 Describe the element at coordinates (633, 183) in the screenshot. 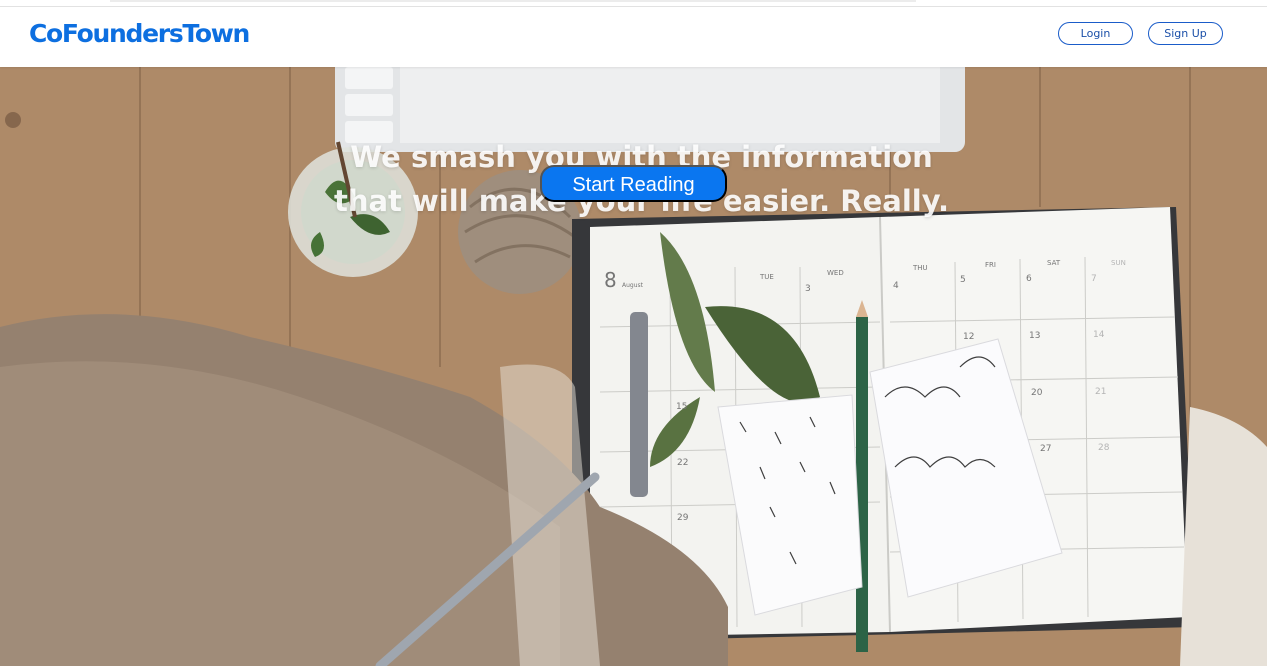

I see `start-reading-button: Start Reading` at that location.